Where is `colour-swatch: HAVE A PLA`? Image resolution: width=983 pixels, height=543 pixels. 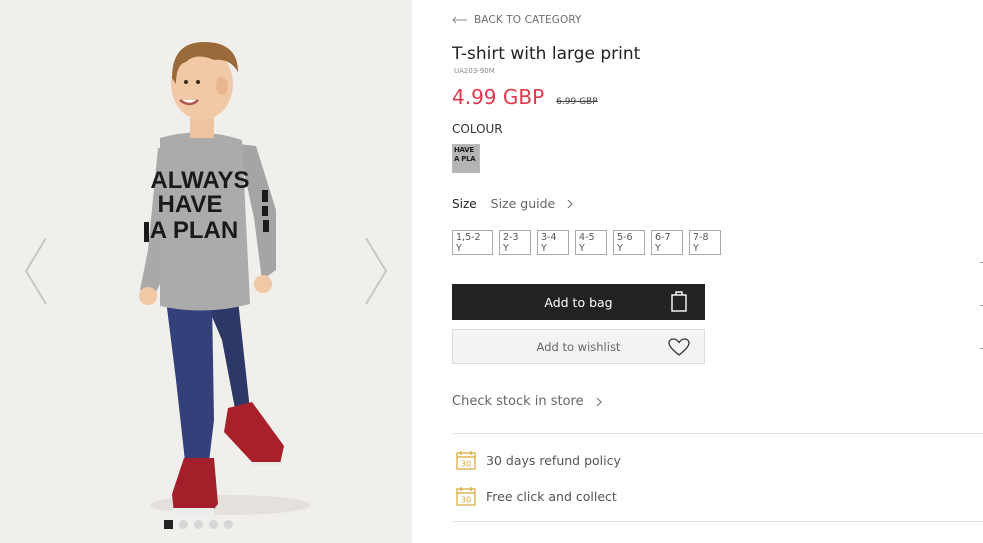
colour-swatch: HAVE A PLA is located at coordinates (466, 158).